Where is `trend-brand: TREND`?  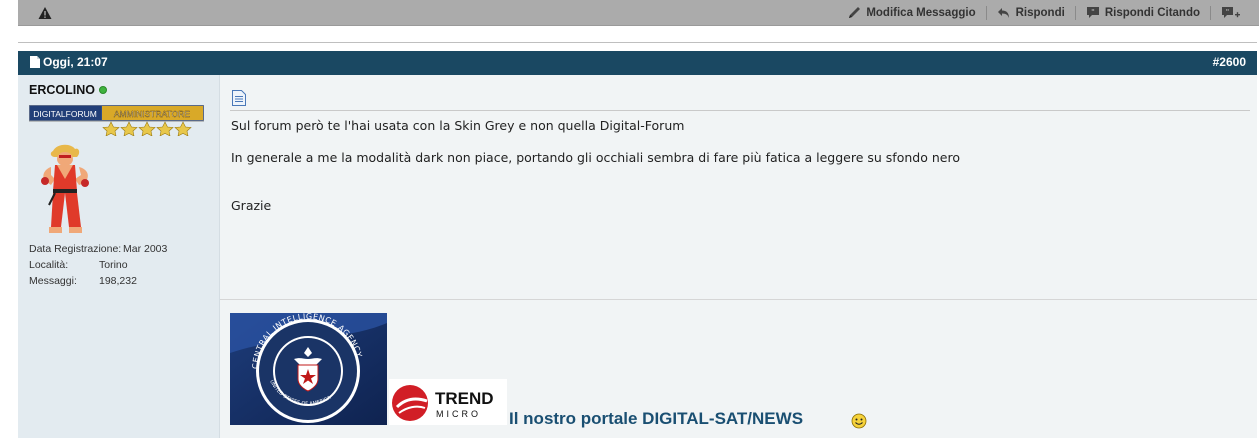
trend-brand: TREND is located at coordinates (464, 398).